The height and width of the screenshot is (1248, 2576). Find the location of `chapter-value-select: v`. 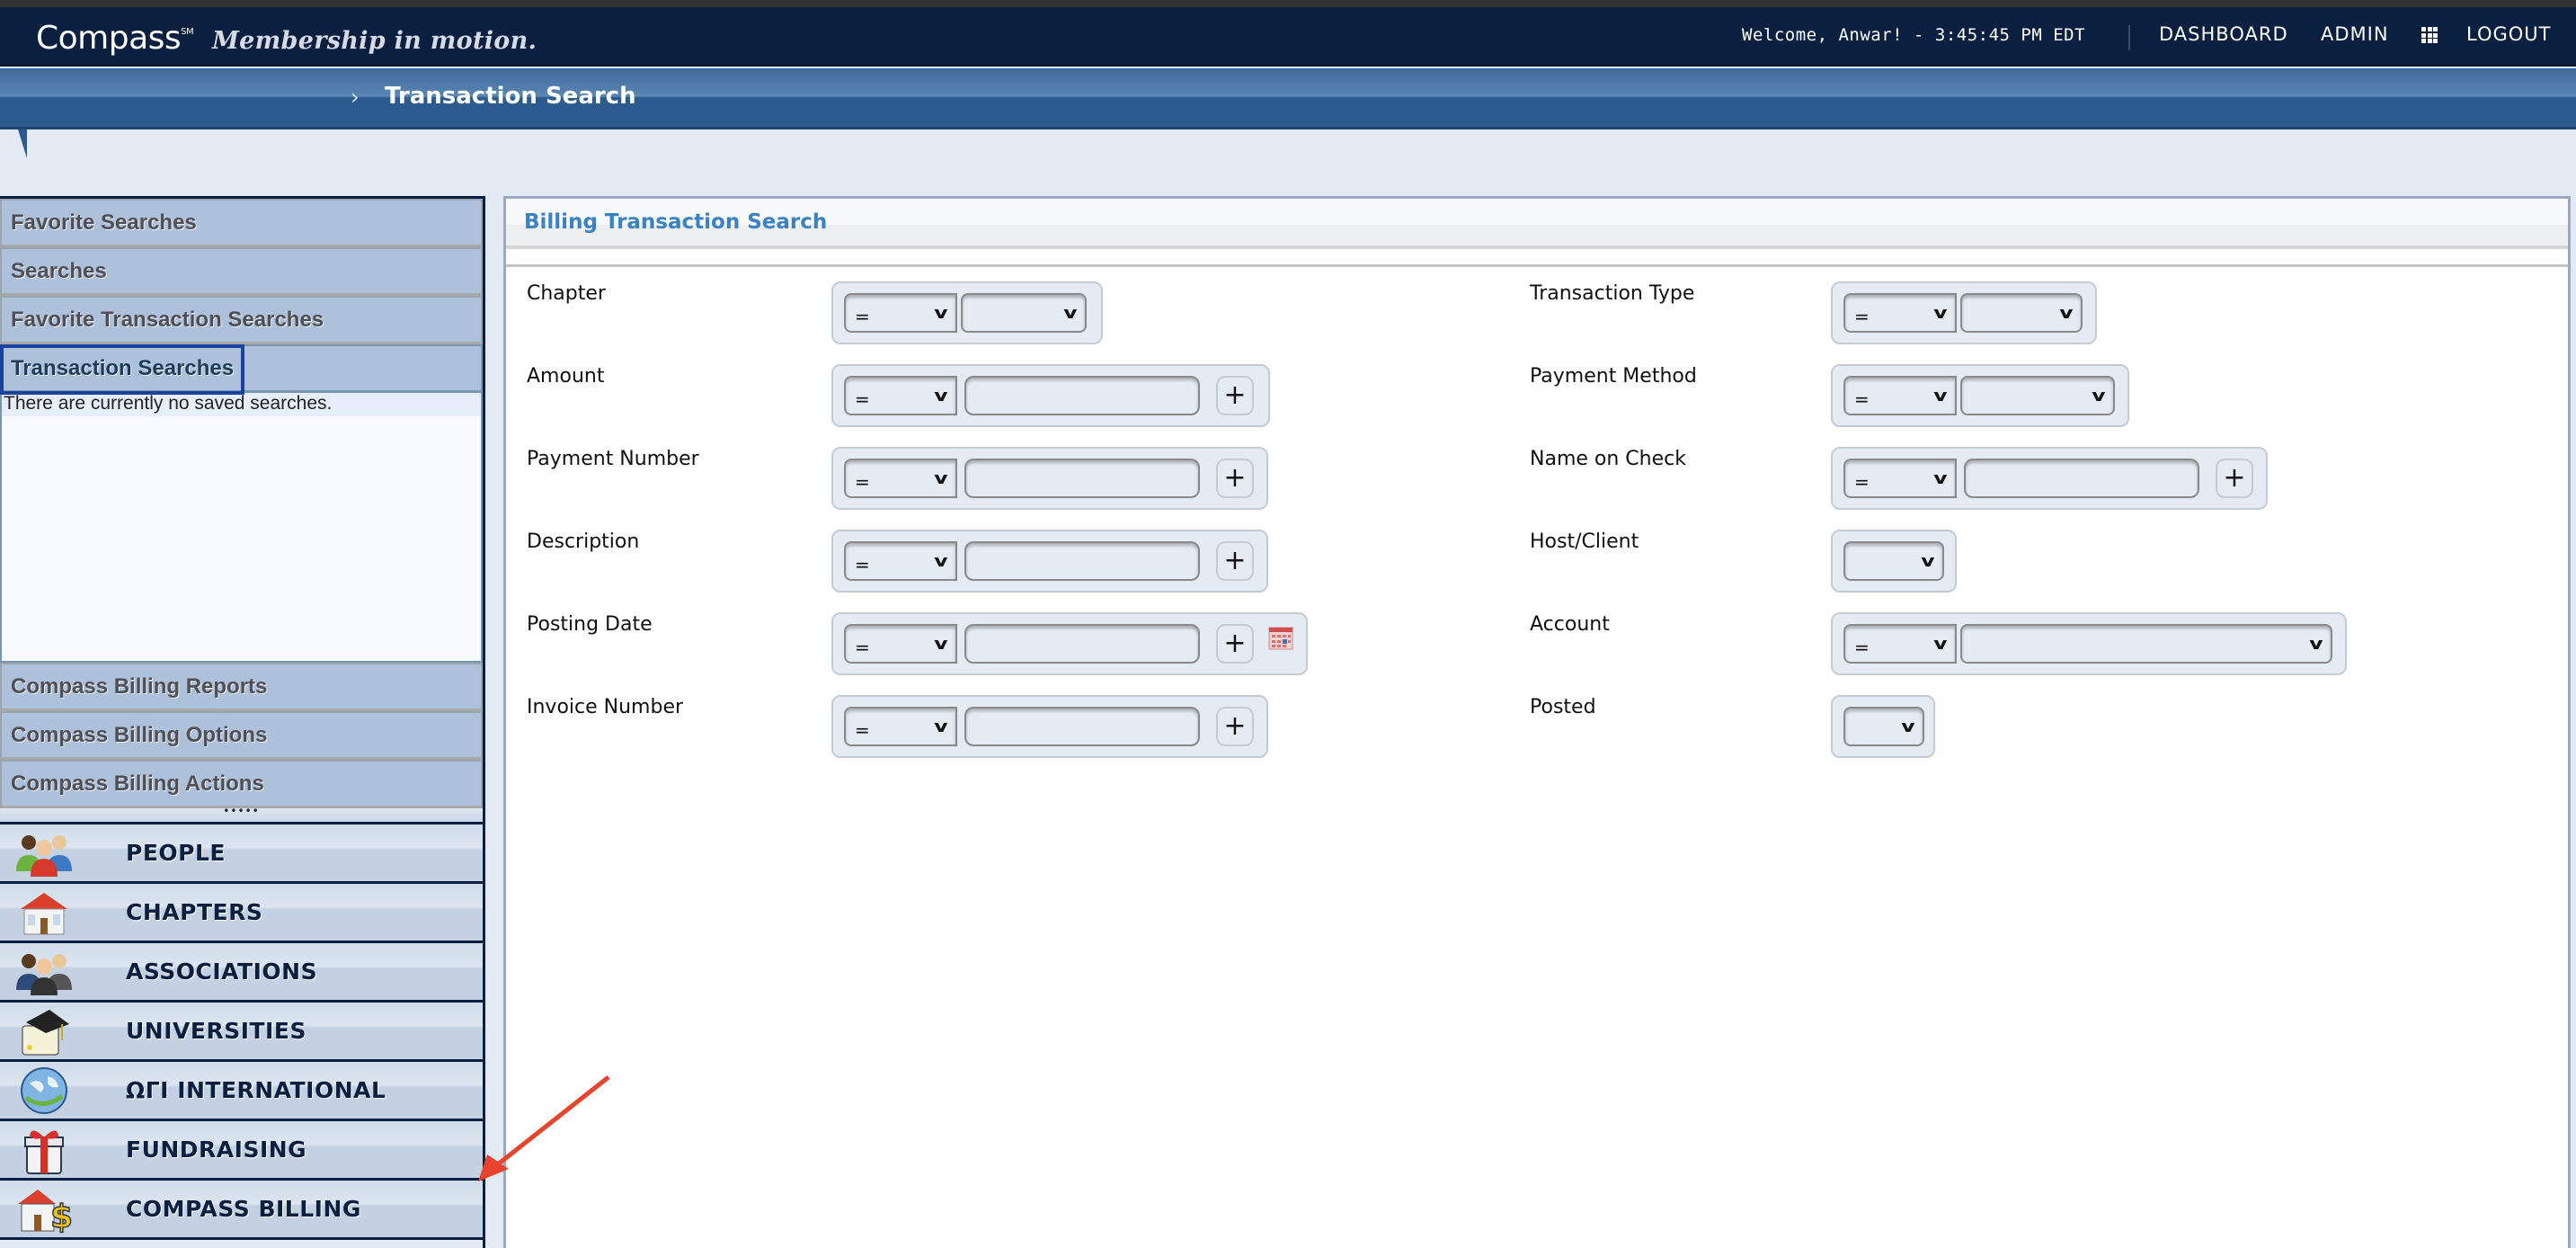

chapter-value-select: v is located at coordinates (1024, 313).